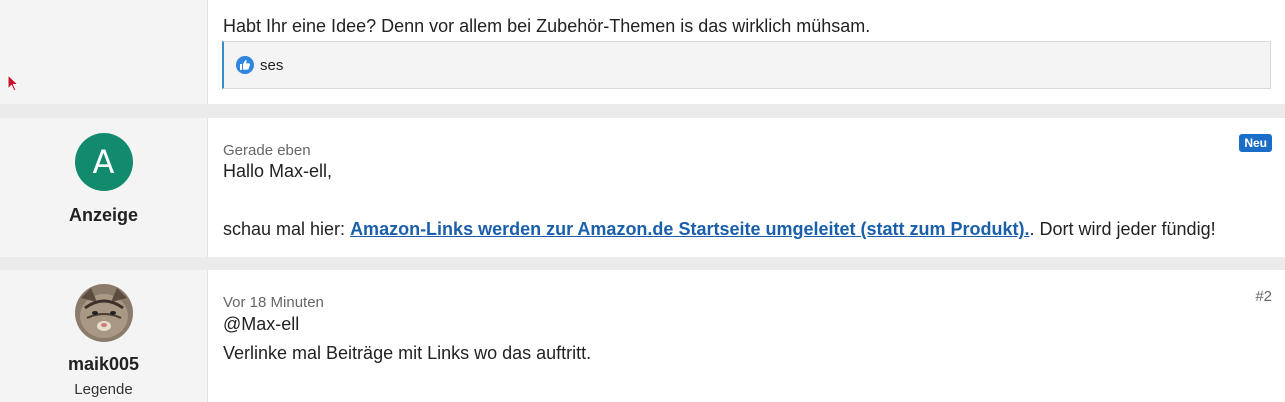 The width and height of the screenshot is (1285, 402). I want to click on post-sidebar, so click(104, 52).